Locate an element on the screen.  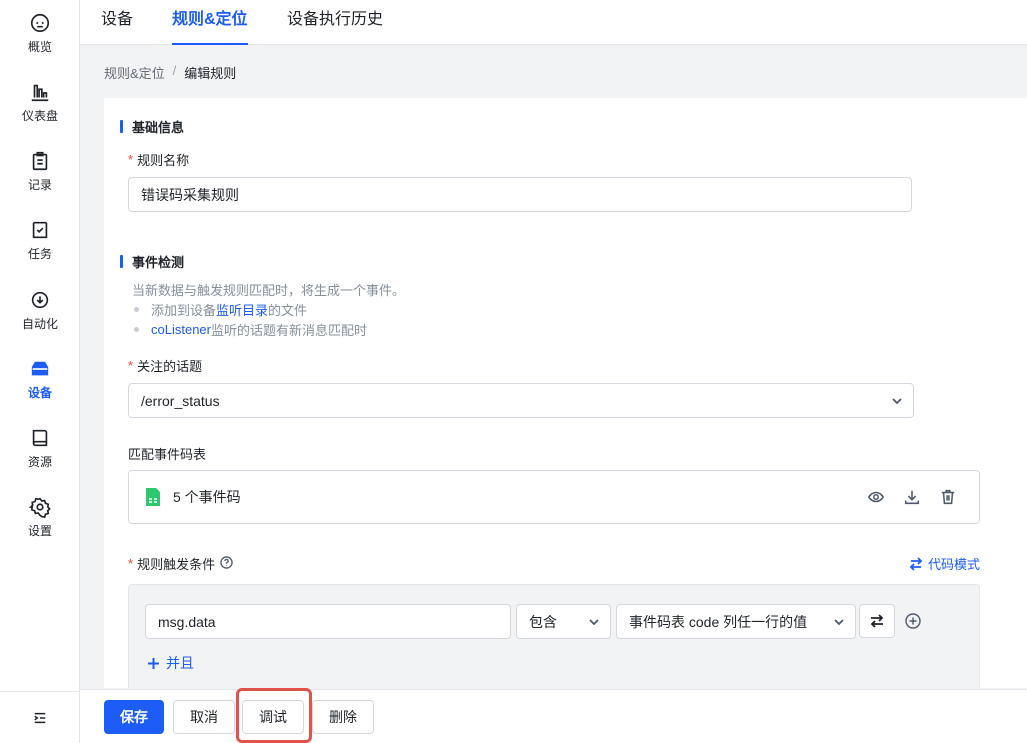
save-button: 保存 is located at coordinates (134, 717).